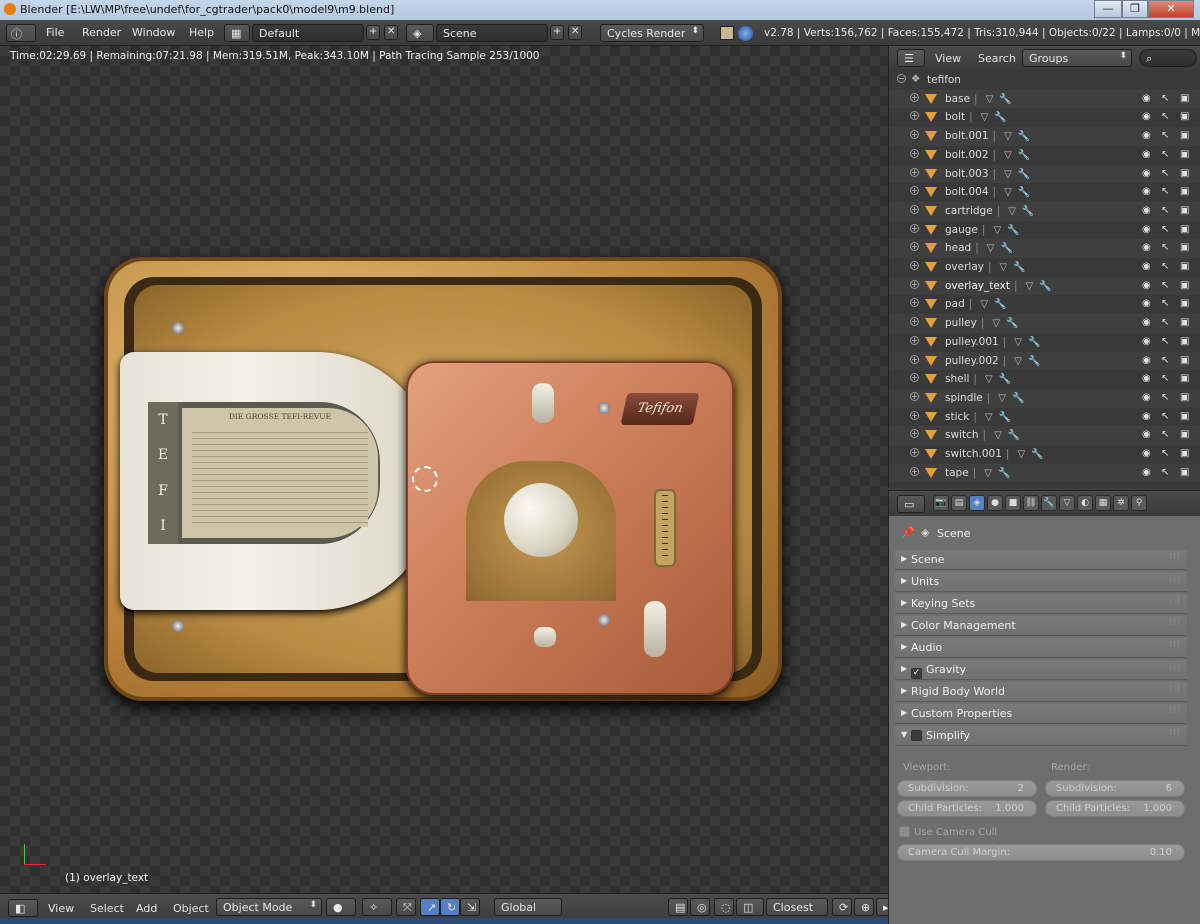 The image size is (1200, 924). I want to click on pin-icon: 📌, so click(908, 532).